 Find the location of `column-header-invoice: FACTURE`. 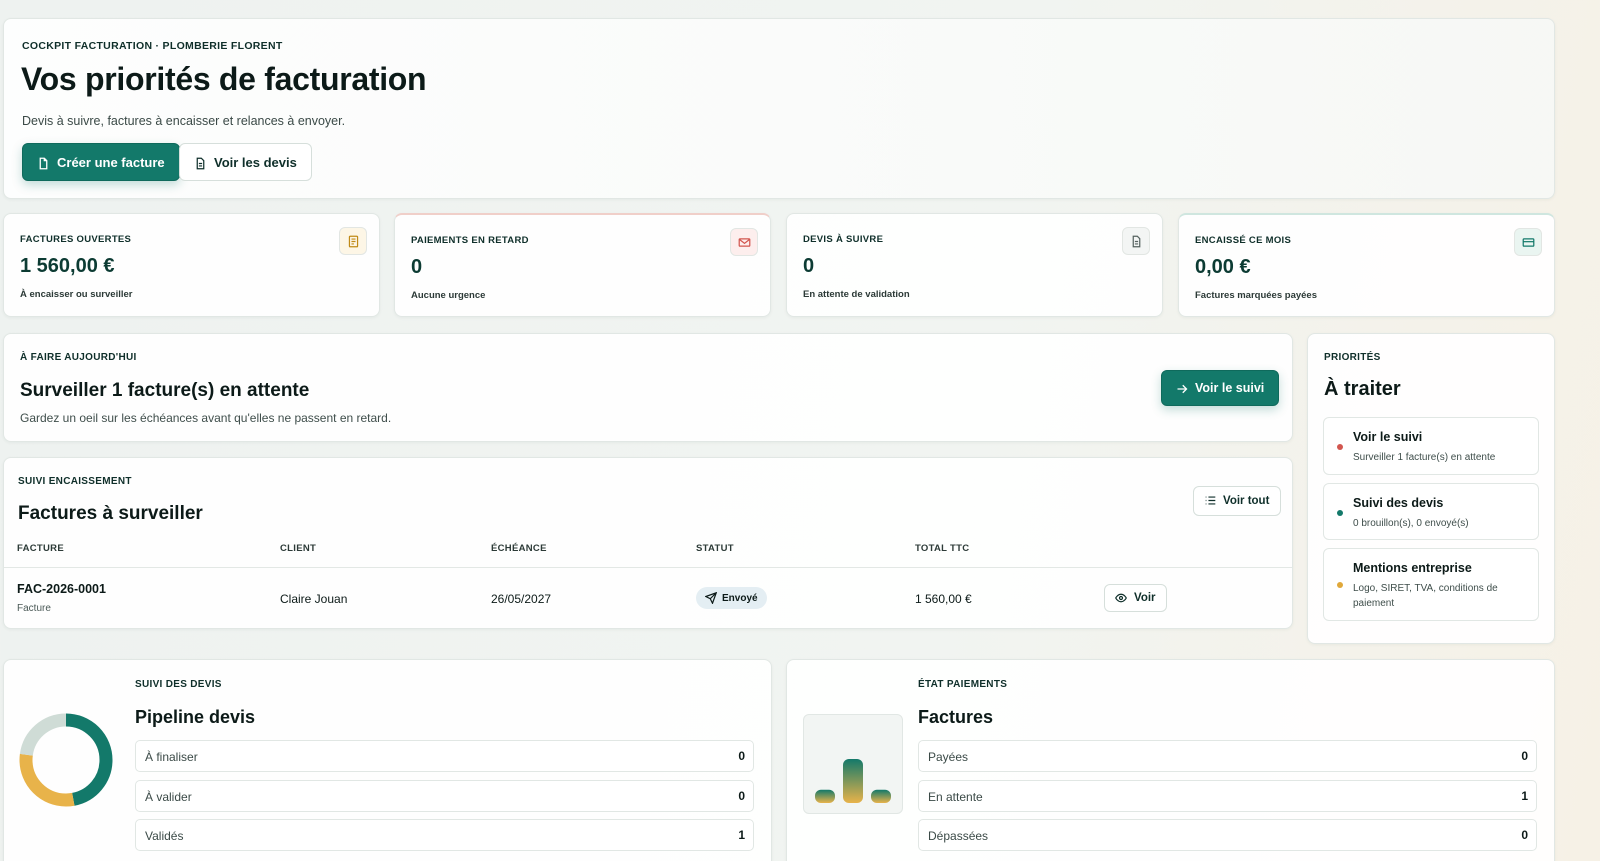

column-header-invoice: FACTURE is located at coordinates (40, 548).